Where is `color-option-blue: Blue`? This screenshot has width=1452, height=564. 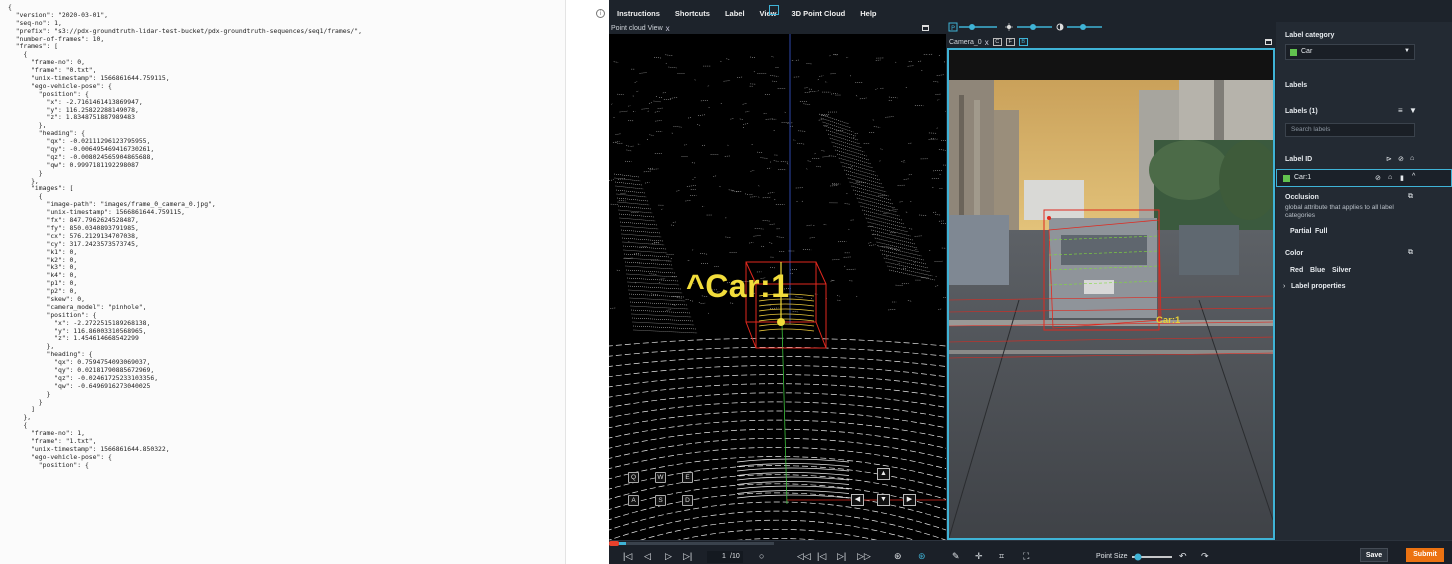 color-option-blue: Blue is located at coordinates (1317, 270).